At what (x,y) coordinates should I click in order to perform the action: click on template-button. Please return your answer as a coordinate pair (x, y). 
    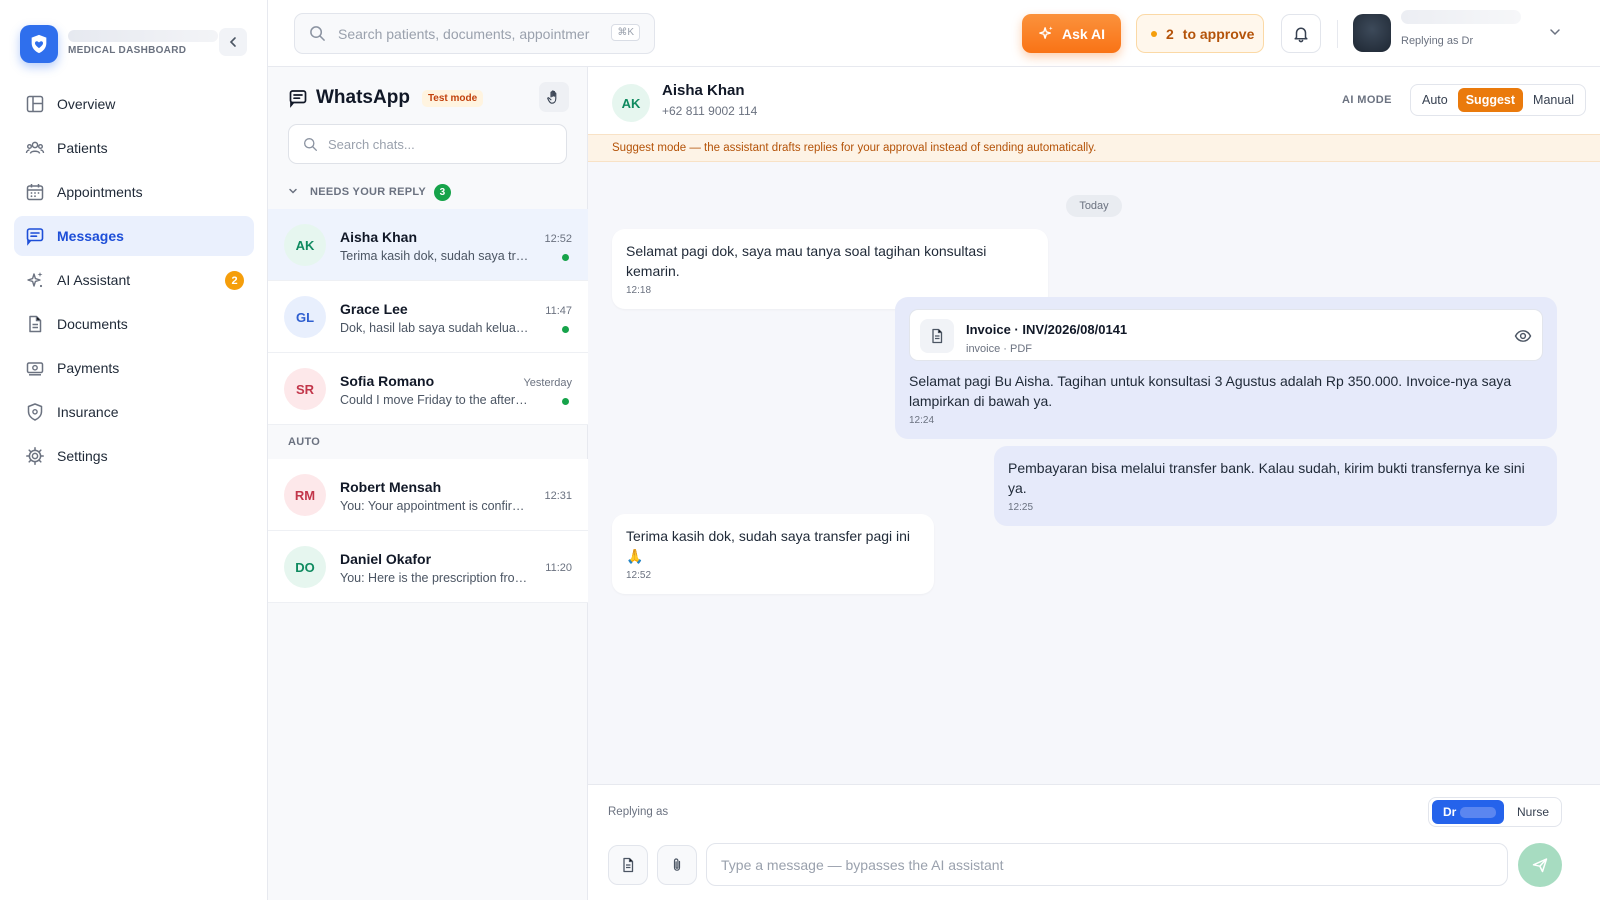
    Looking at the image, I should click on (628, 865).